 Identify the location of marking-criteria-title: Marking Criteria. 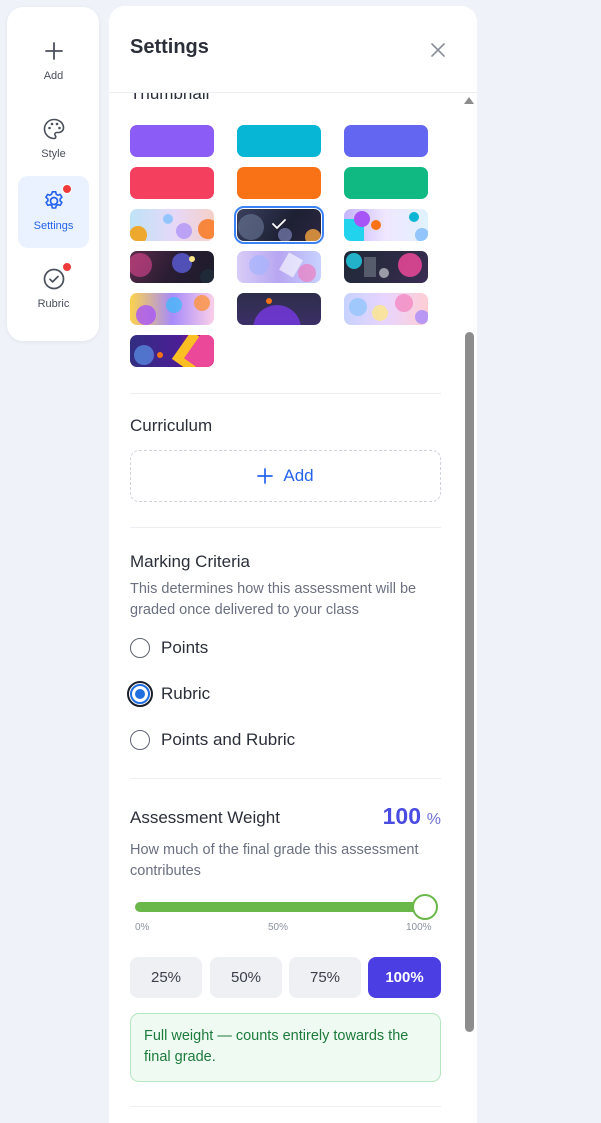
(190, 561).